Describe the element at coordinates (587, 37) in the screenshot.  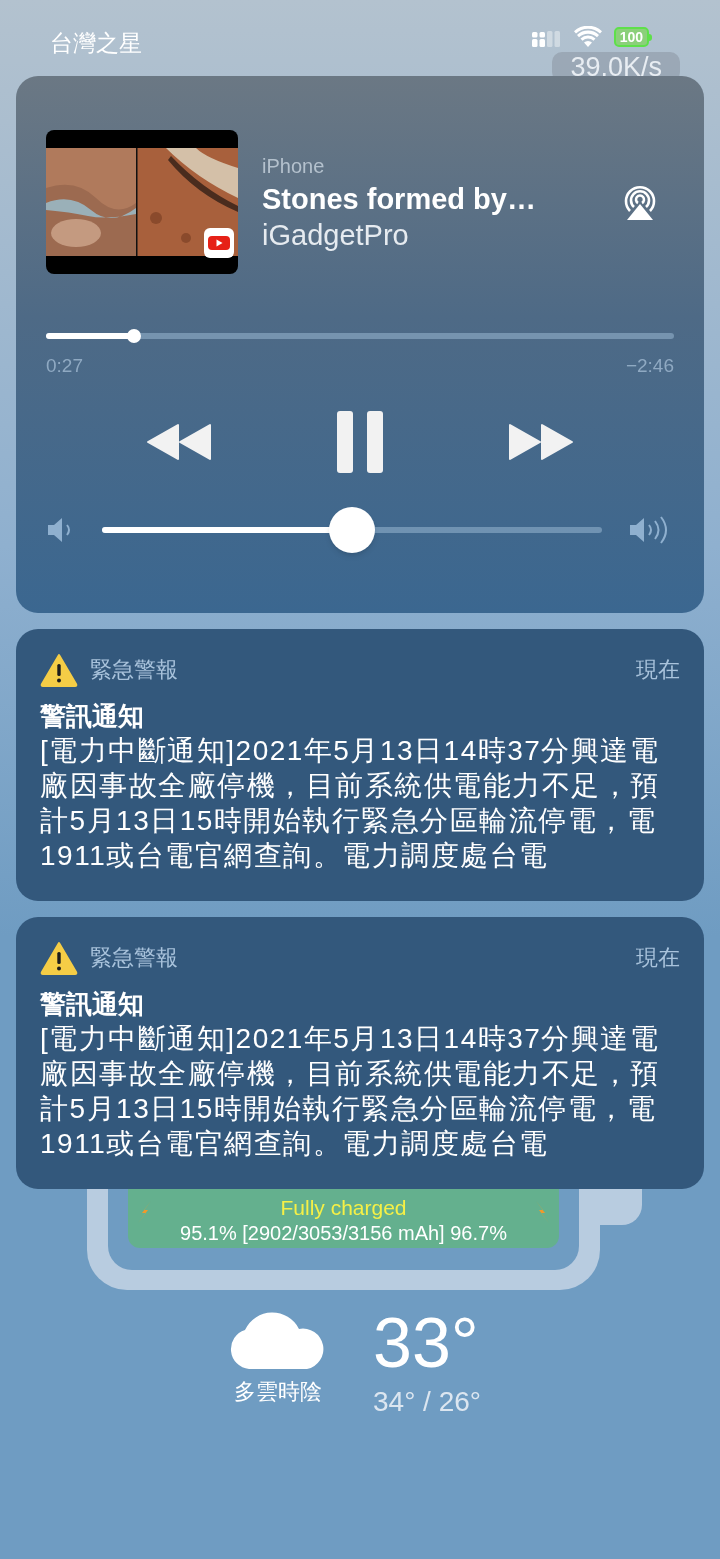
I see `wifi-icon` at that location.